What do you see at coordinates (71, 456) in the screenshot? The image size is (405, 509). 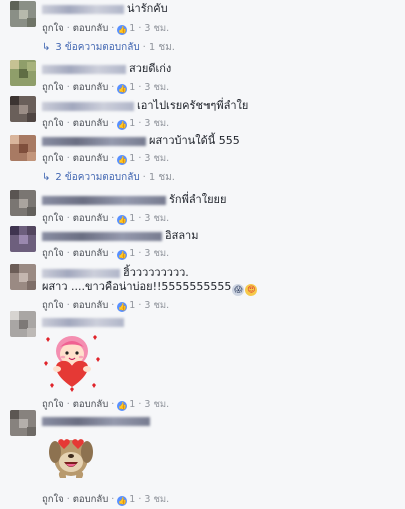 I see `dog-heart-eyes-sticker` at bounding box center [71, 456].